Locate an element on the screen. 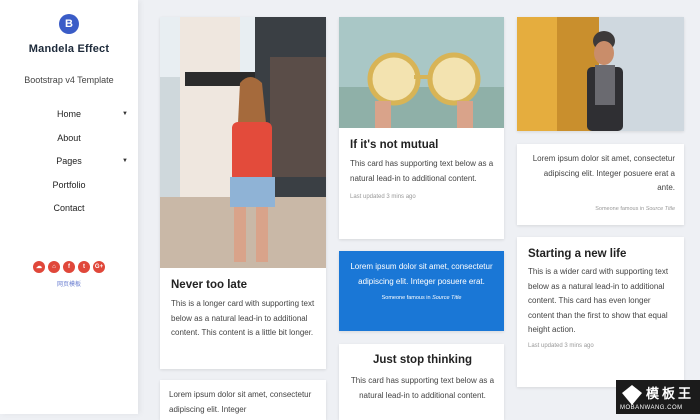  social-links: ☁ ⌂ f t G+ is located at coordinates (69, 267).